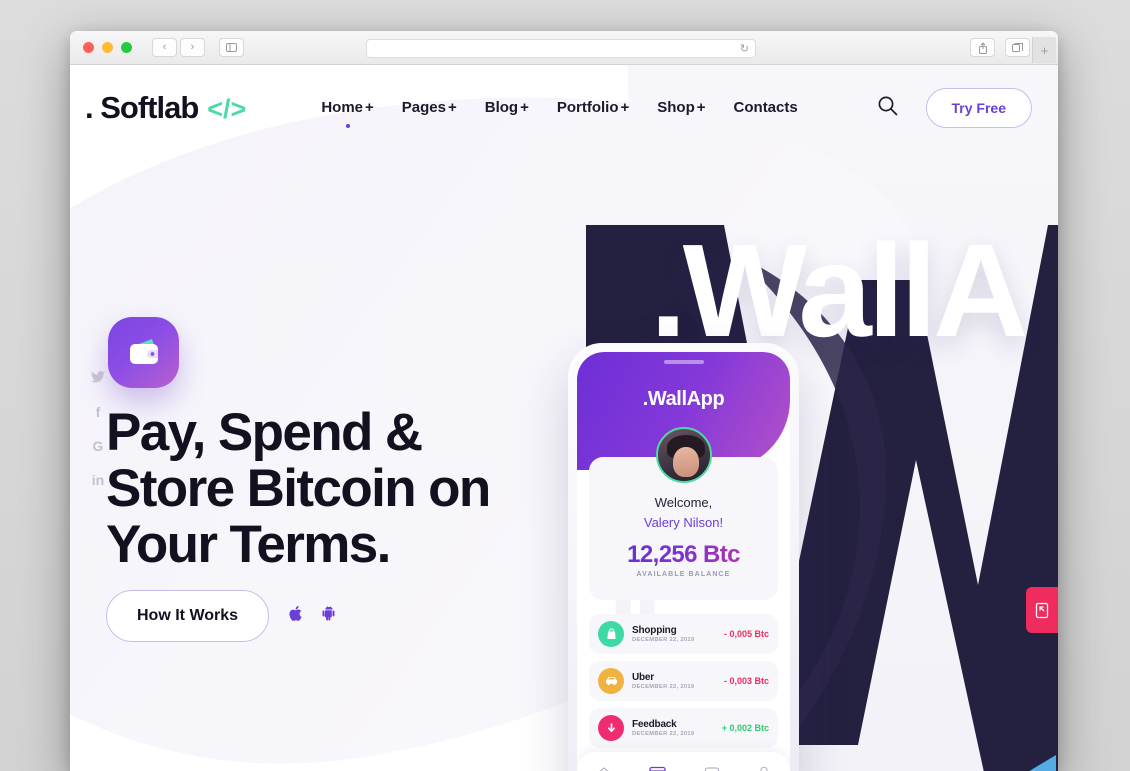 Image resolution: width=1130 pixels, height=771 pixels. What do you see at coordinates (611, 681) in the screenshot?
I see `car-icon` at bounding box center [611, 681].